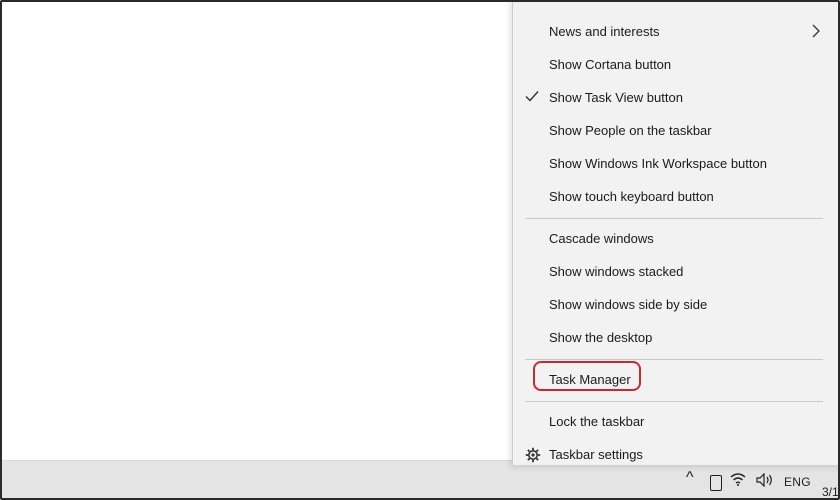 The width and height of the screenshot is (840, 500). I want to click on menu-item-show-task-view-button: Show Task View button, so click(673, 98).